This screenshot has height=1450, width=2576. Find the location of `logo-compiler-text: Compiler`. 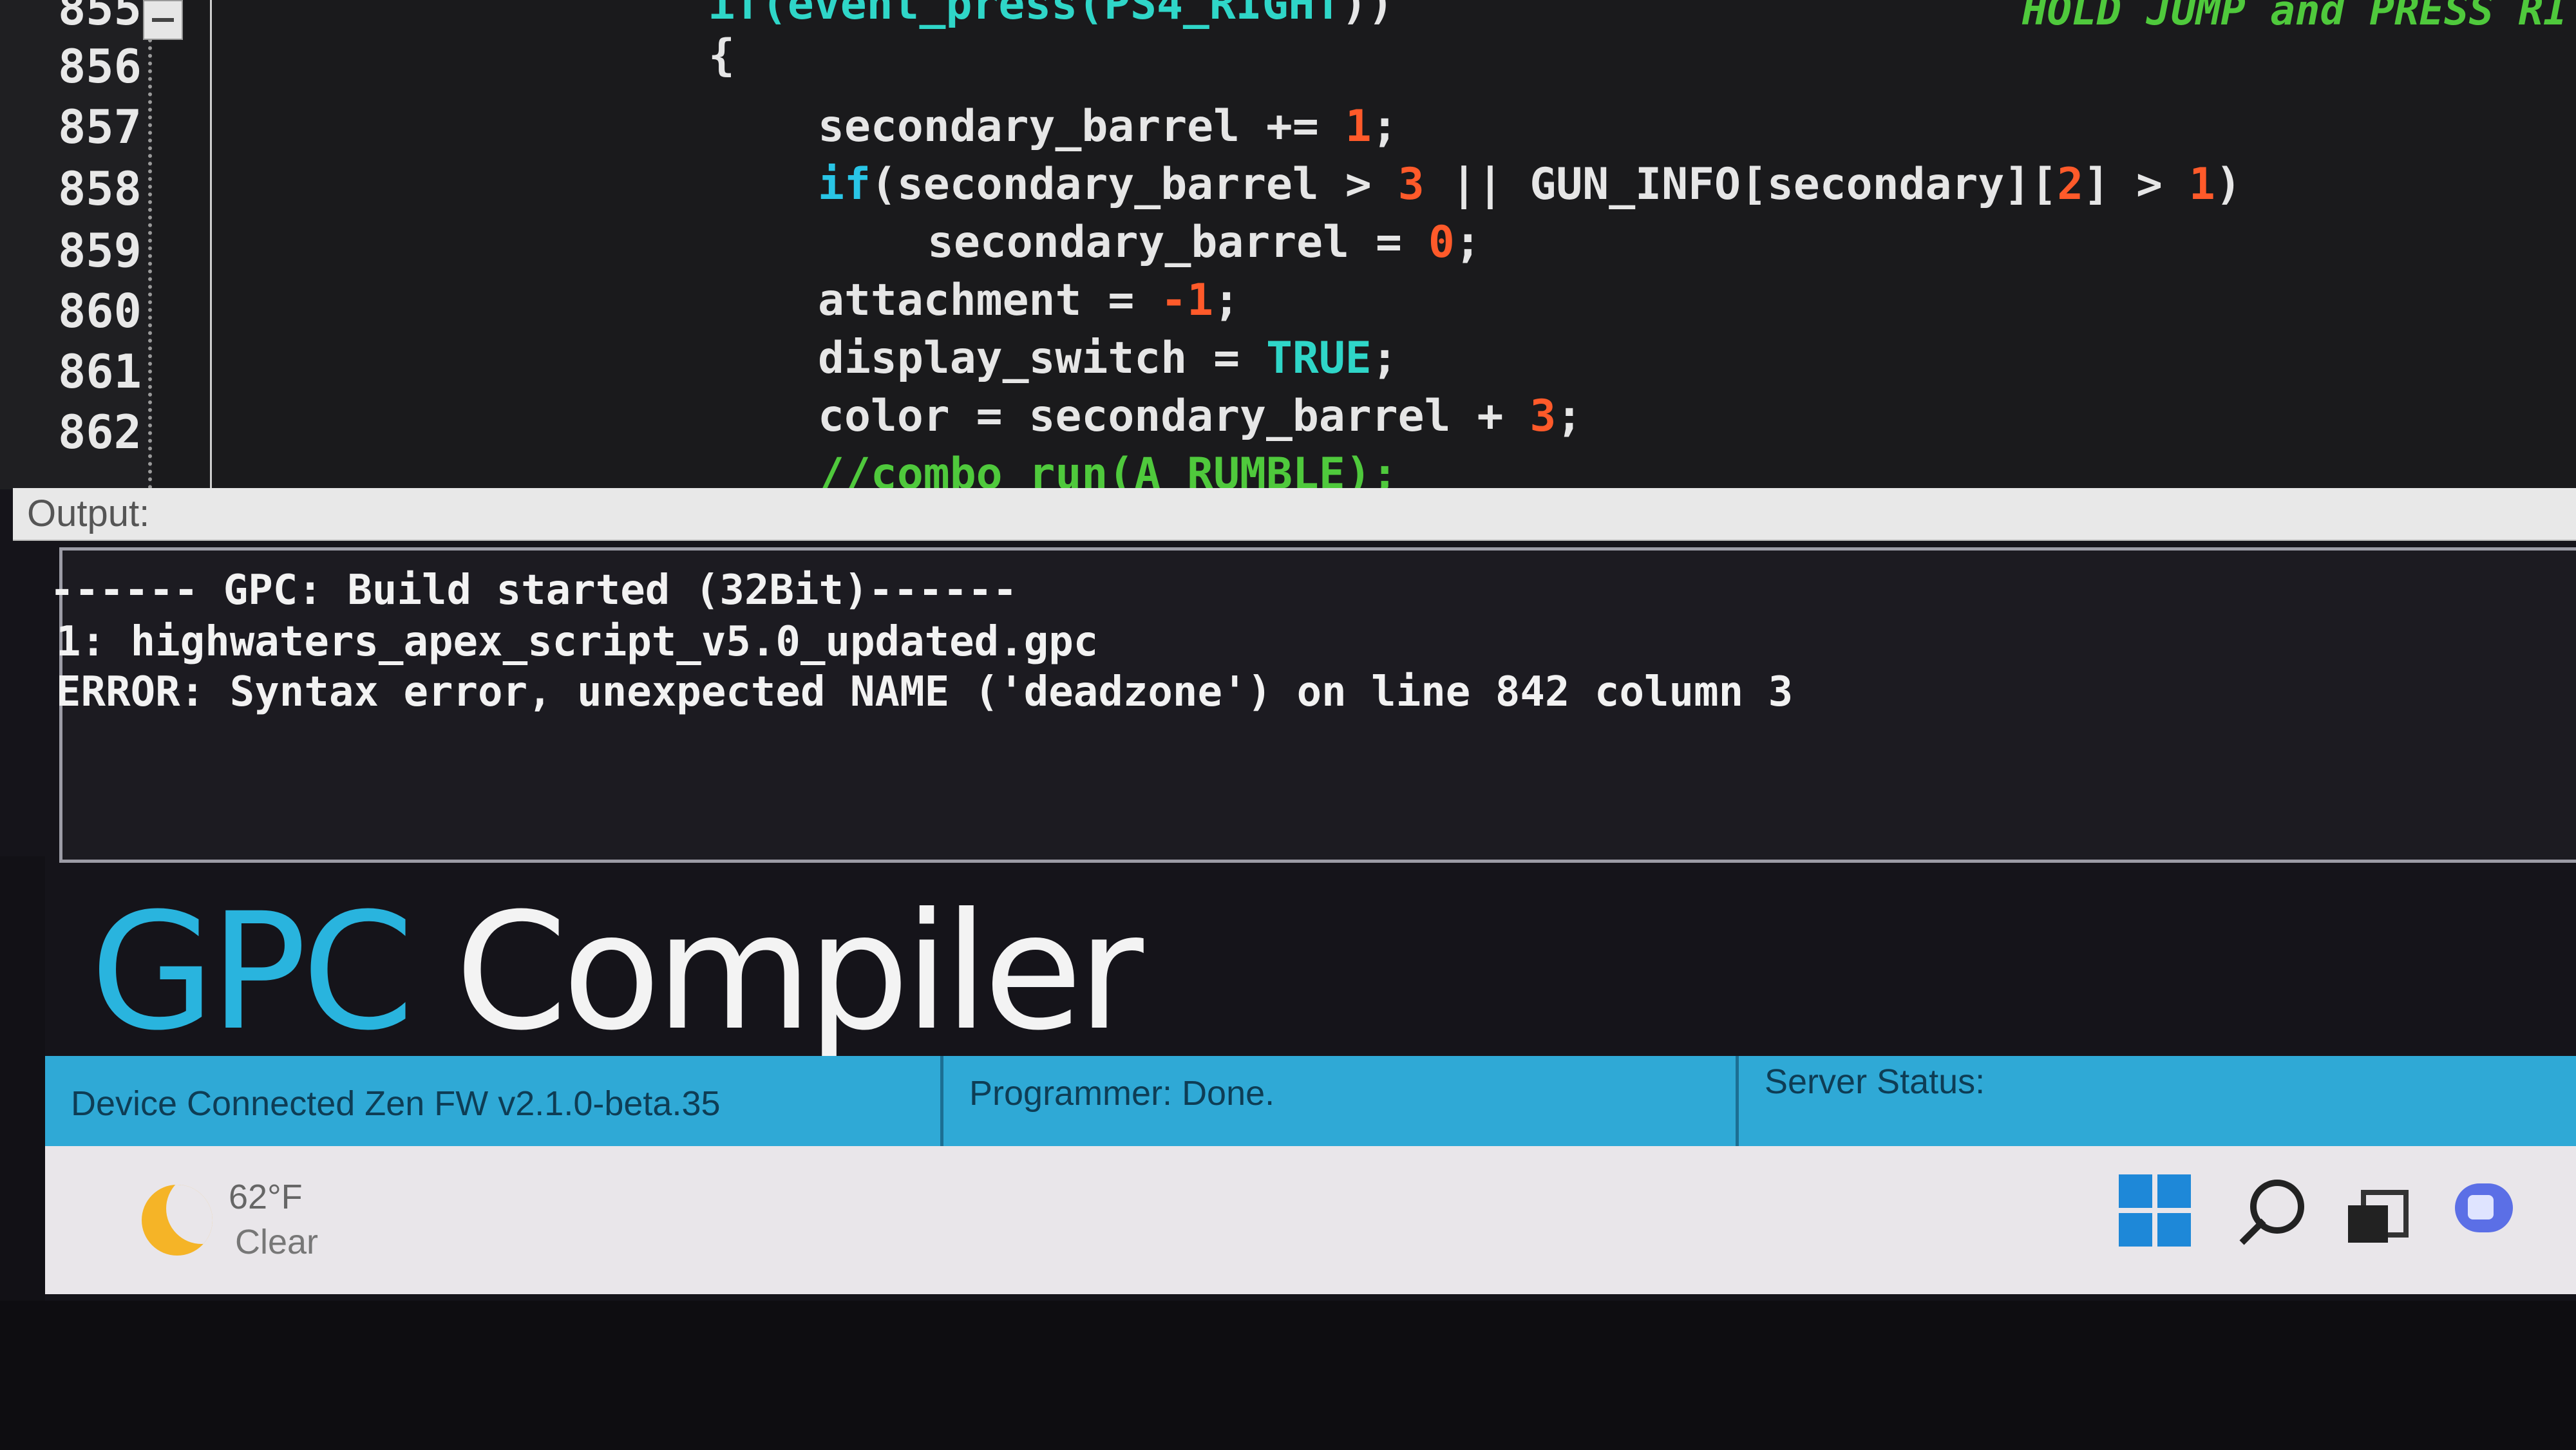

logo-compiler-text: Compiler is located at coordinates (799, 972).